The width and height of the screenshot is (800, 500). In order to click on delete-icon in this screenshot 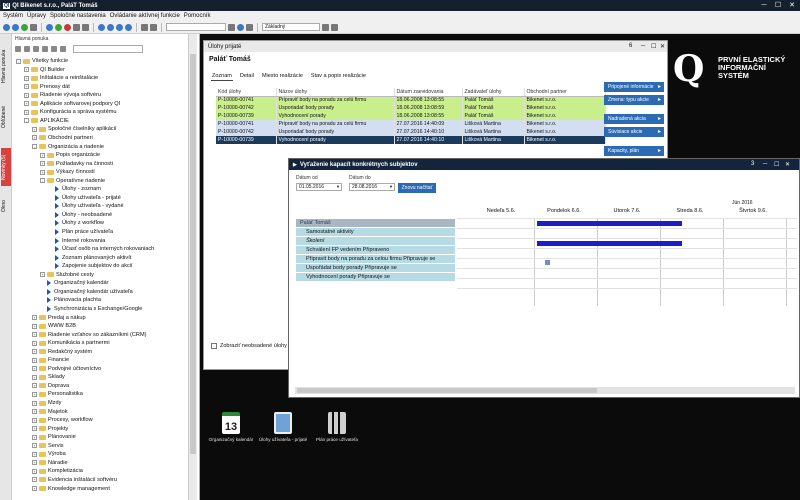, I will do `click(67, 27)`.